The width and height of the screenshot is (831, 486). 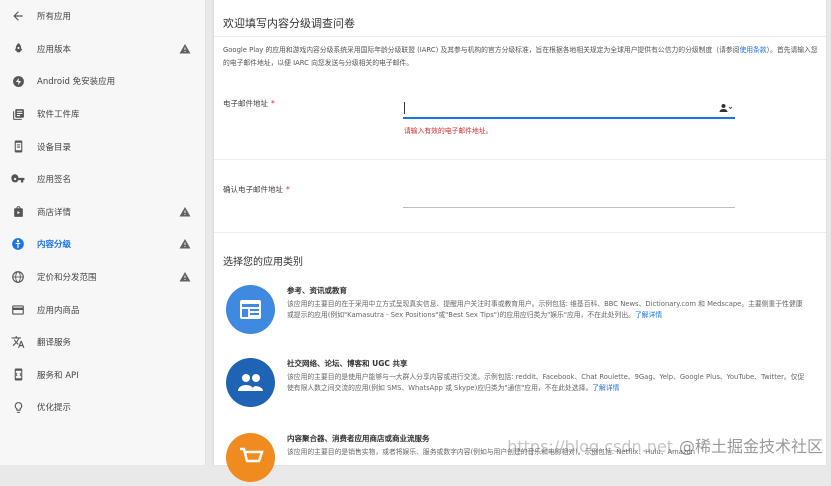 What do you see at coordinates (102, 375) in the screenshot?
I see `sidebar-item-services-api: 服务和 API` at bounding box center [102, 375].